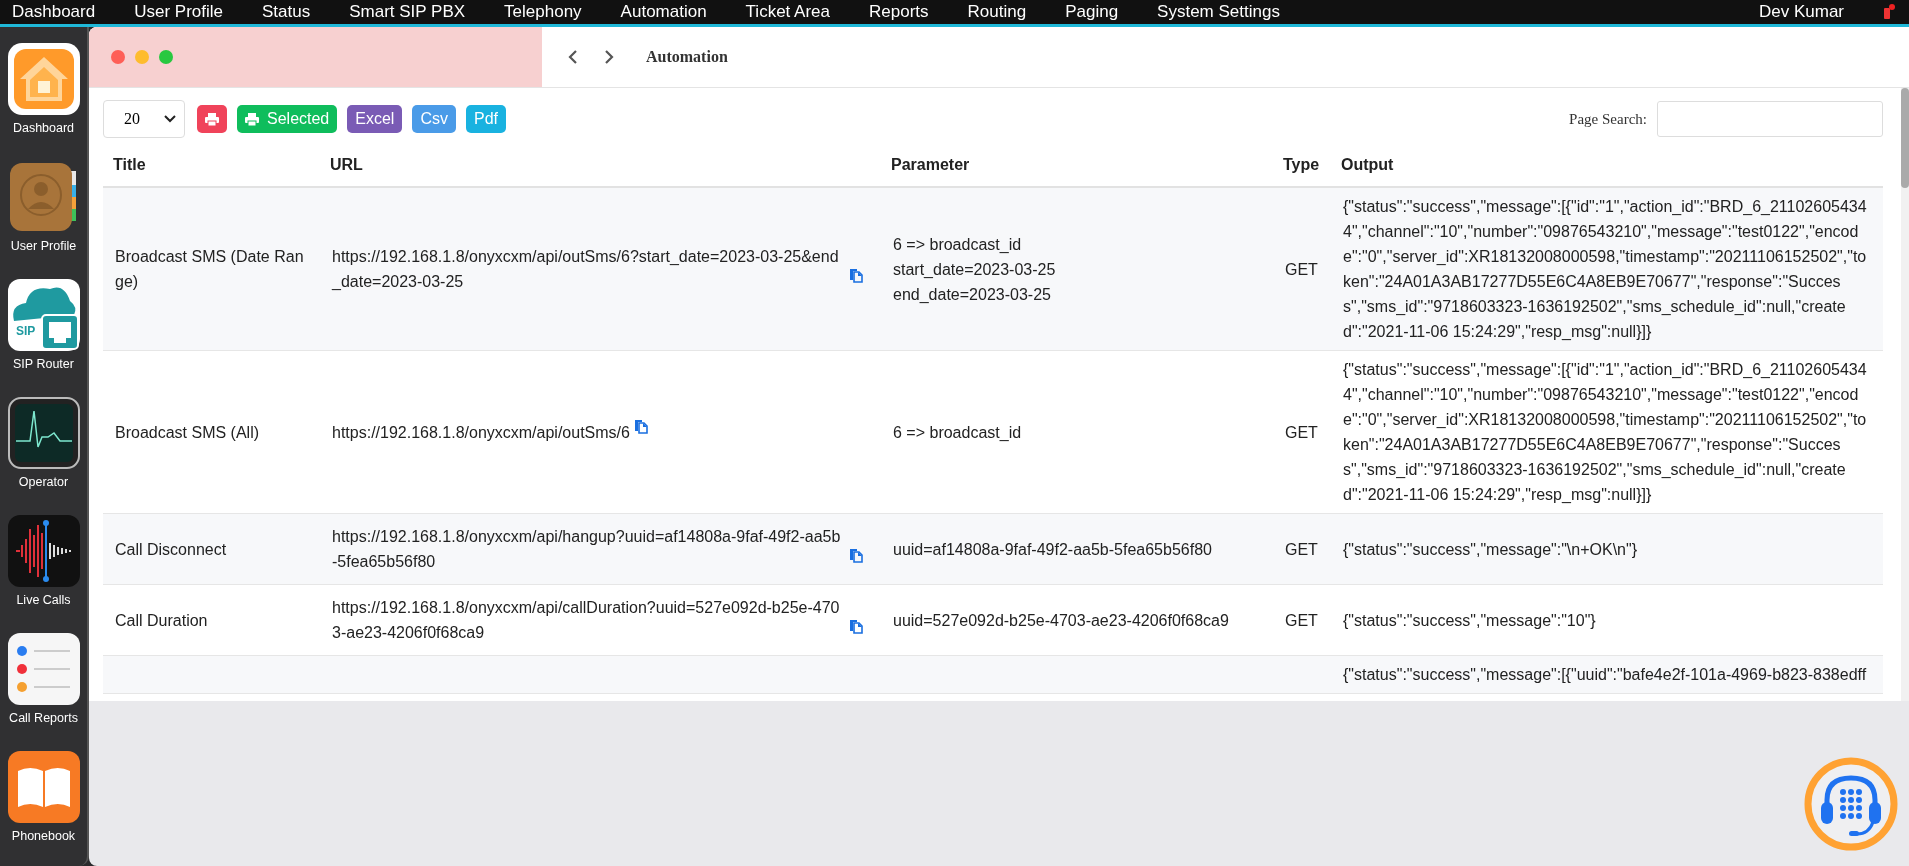 Image resolution: width=1909 pixels, height=866 pixels. I want to click on app-label: User Profile, so click(43, 246).